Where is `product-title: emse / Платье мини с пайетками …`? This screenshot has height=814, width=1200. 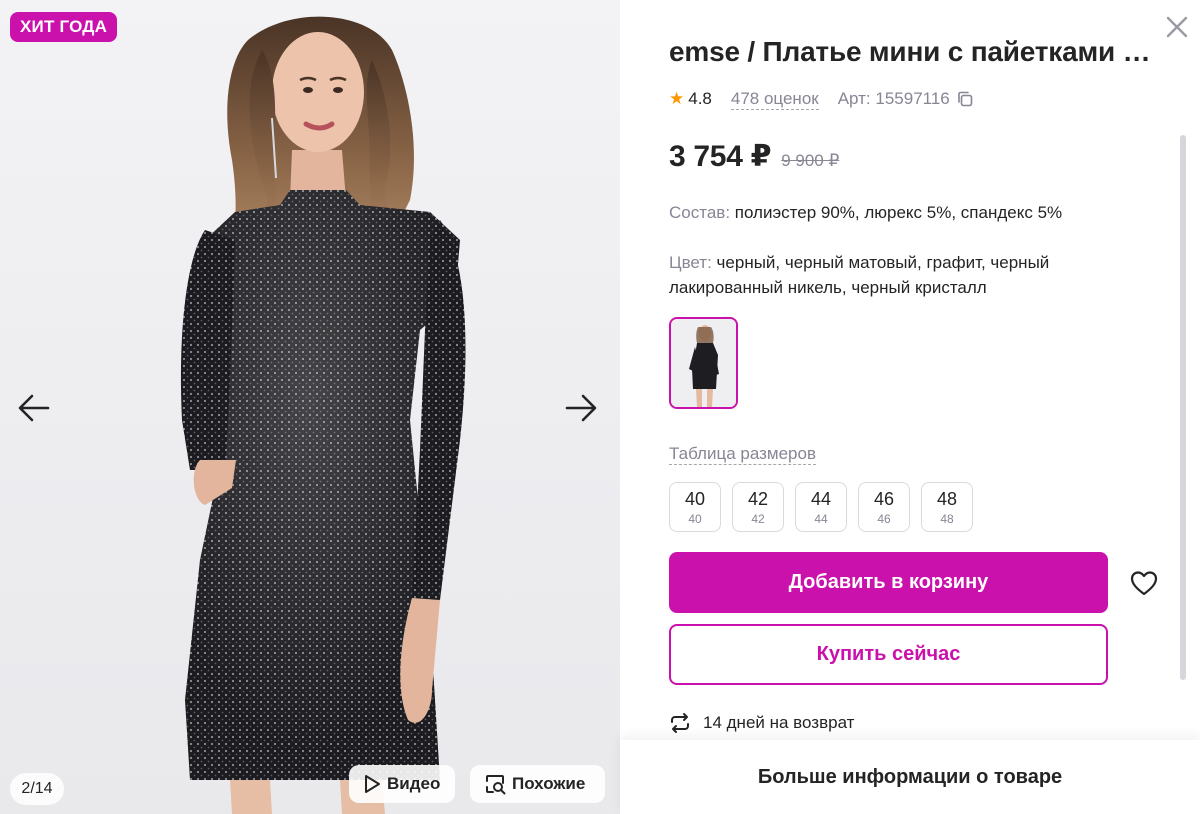 product-title: emse / Платье мини с пайетками … is located at coordinates (910, 51).